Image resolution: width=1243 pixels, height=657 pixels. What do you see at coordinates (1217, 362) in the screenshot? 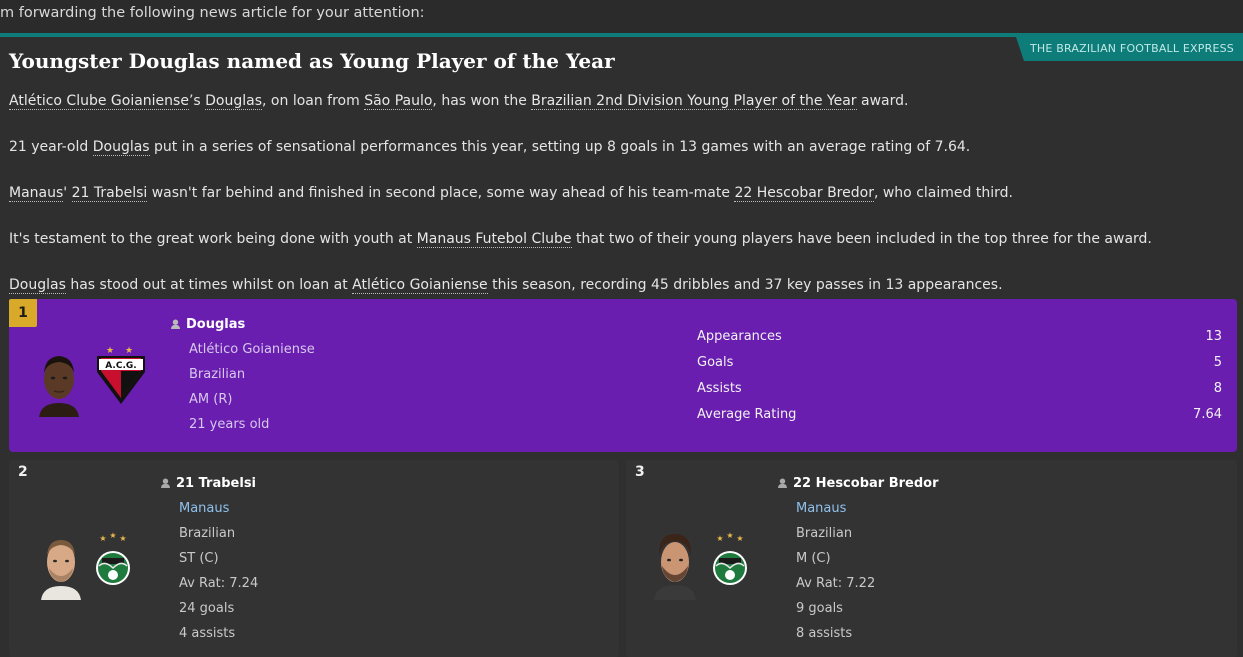
I see `stat-value: 5` at bounding box center [1217, 362].